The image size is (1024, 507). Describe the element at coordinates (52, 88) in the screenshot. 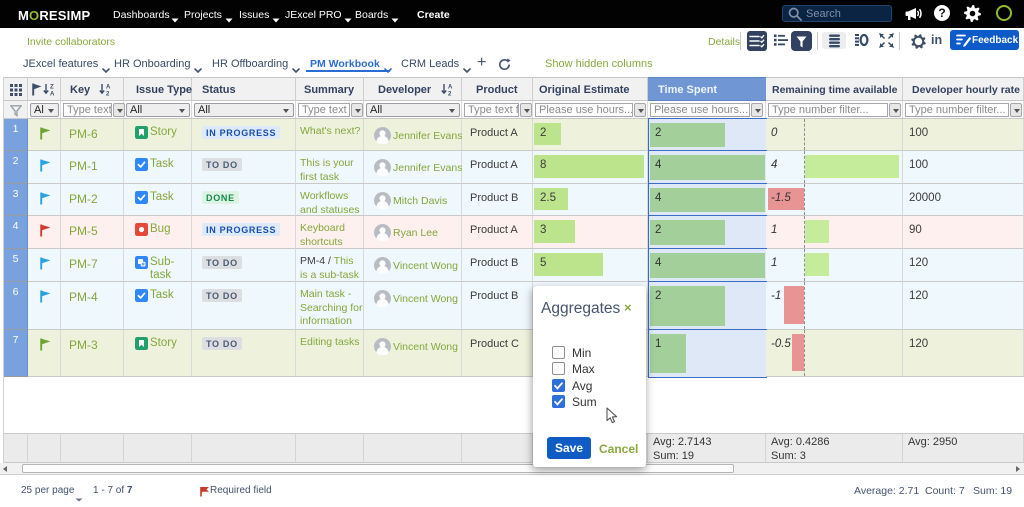

I see `svg-text: Z` at that location.